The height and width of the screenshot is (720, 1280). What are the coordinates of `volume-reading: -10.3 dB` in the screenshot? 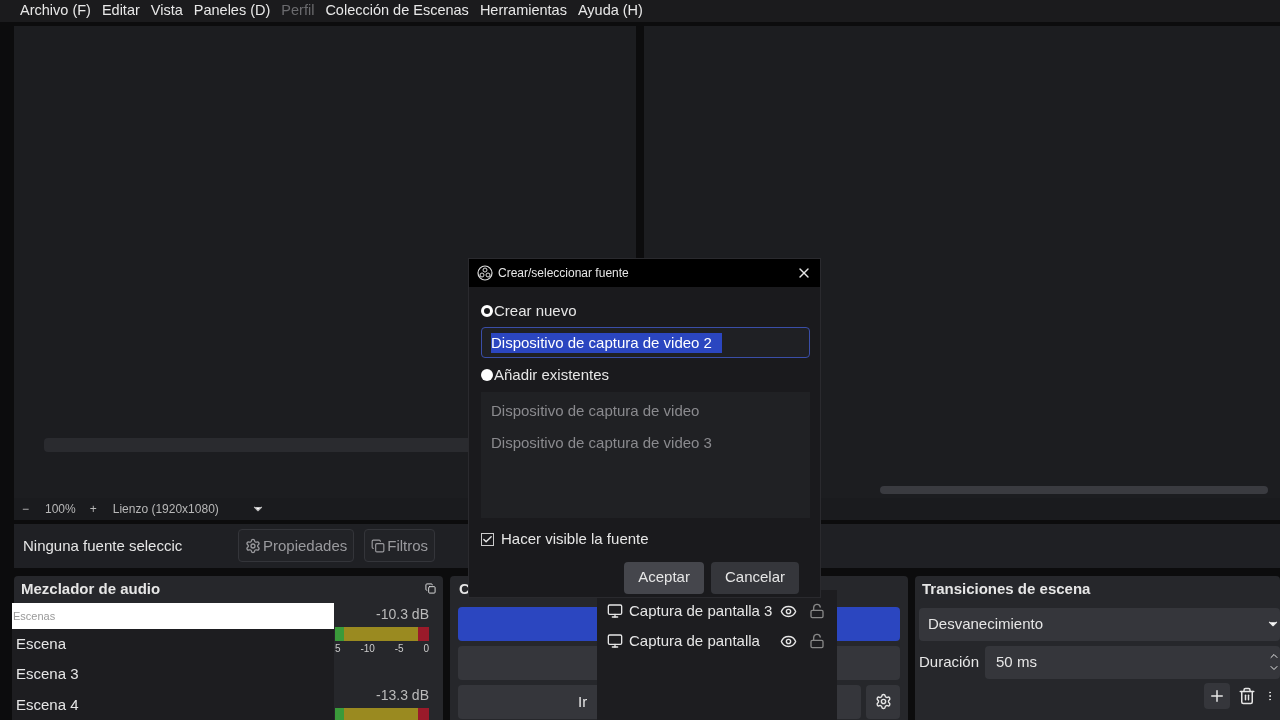 It's located at (402, 614).